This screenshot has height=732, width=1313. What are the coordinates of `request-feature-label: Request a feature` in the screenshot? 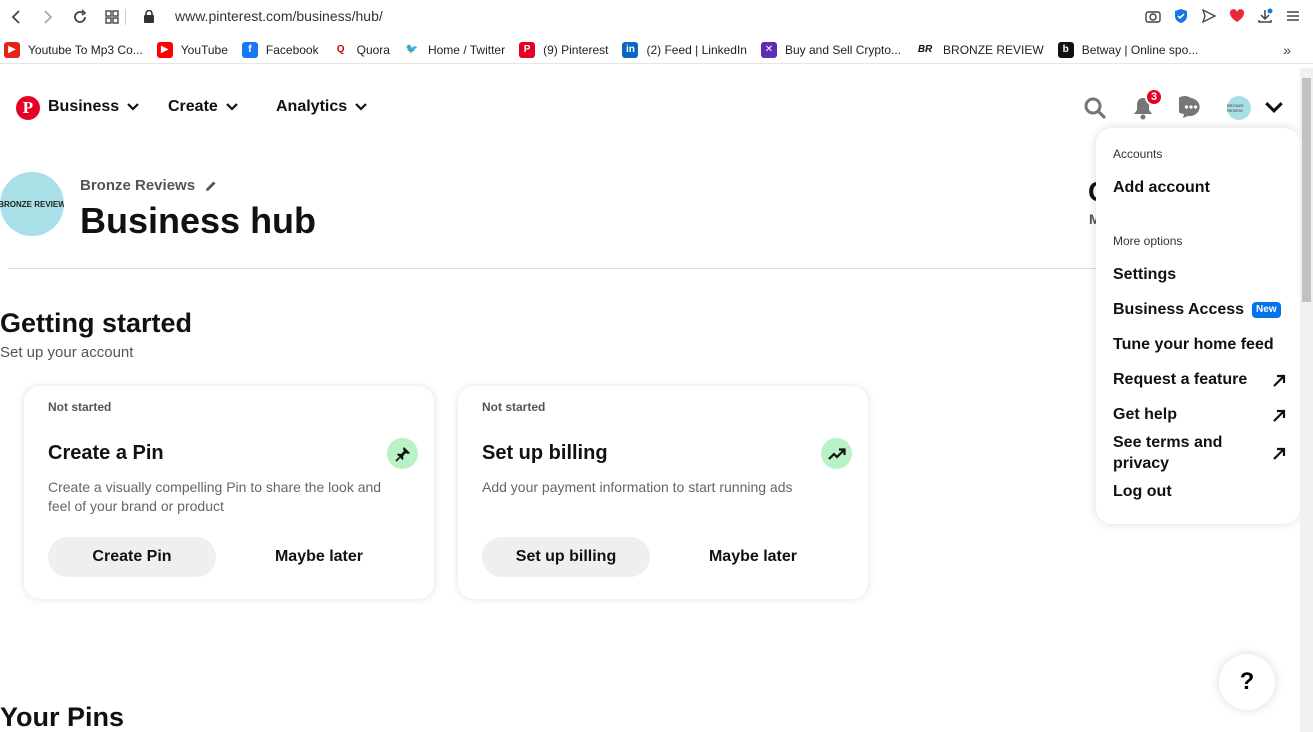 It's located at (1180, 379).